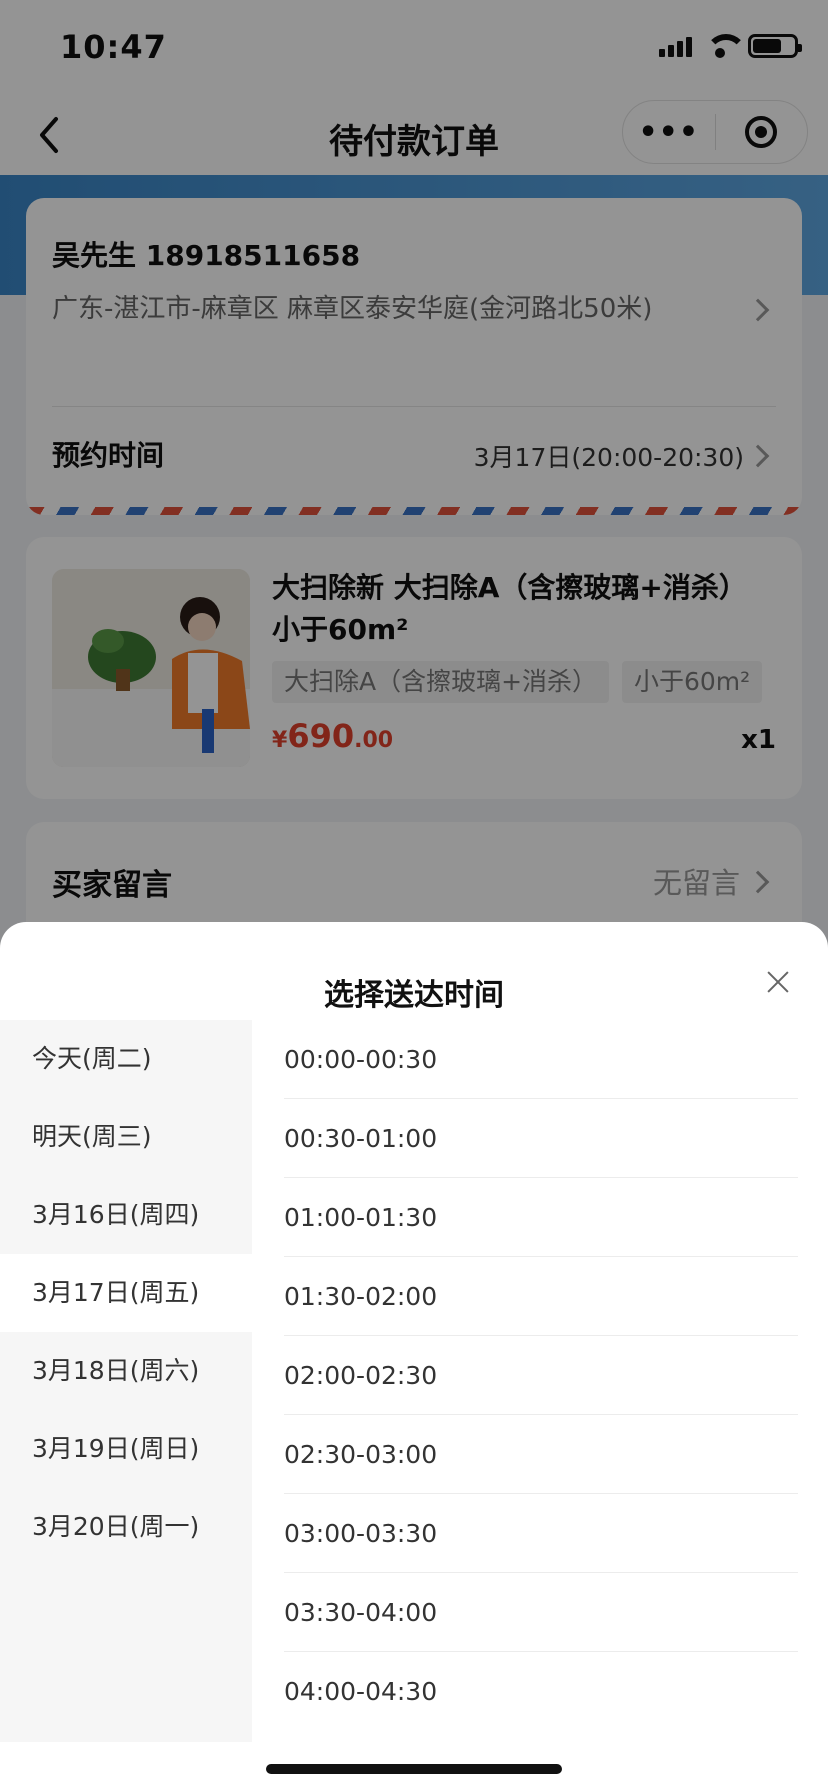 Image resolution: width=828 pixels, height=1792 pixels. I want to click on time-slot: 03:00-03:30, so click(541, 1533).